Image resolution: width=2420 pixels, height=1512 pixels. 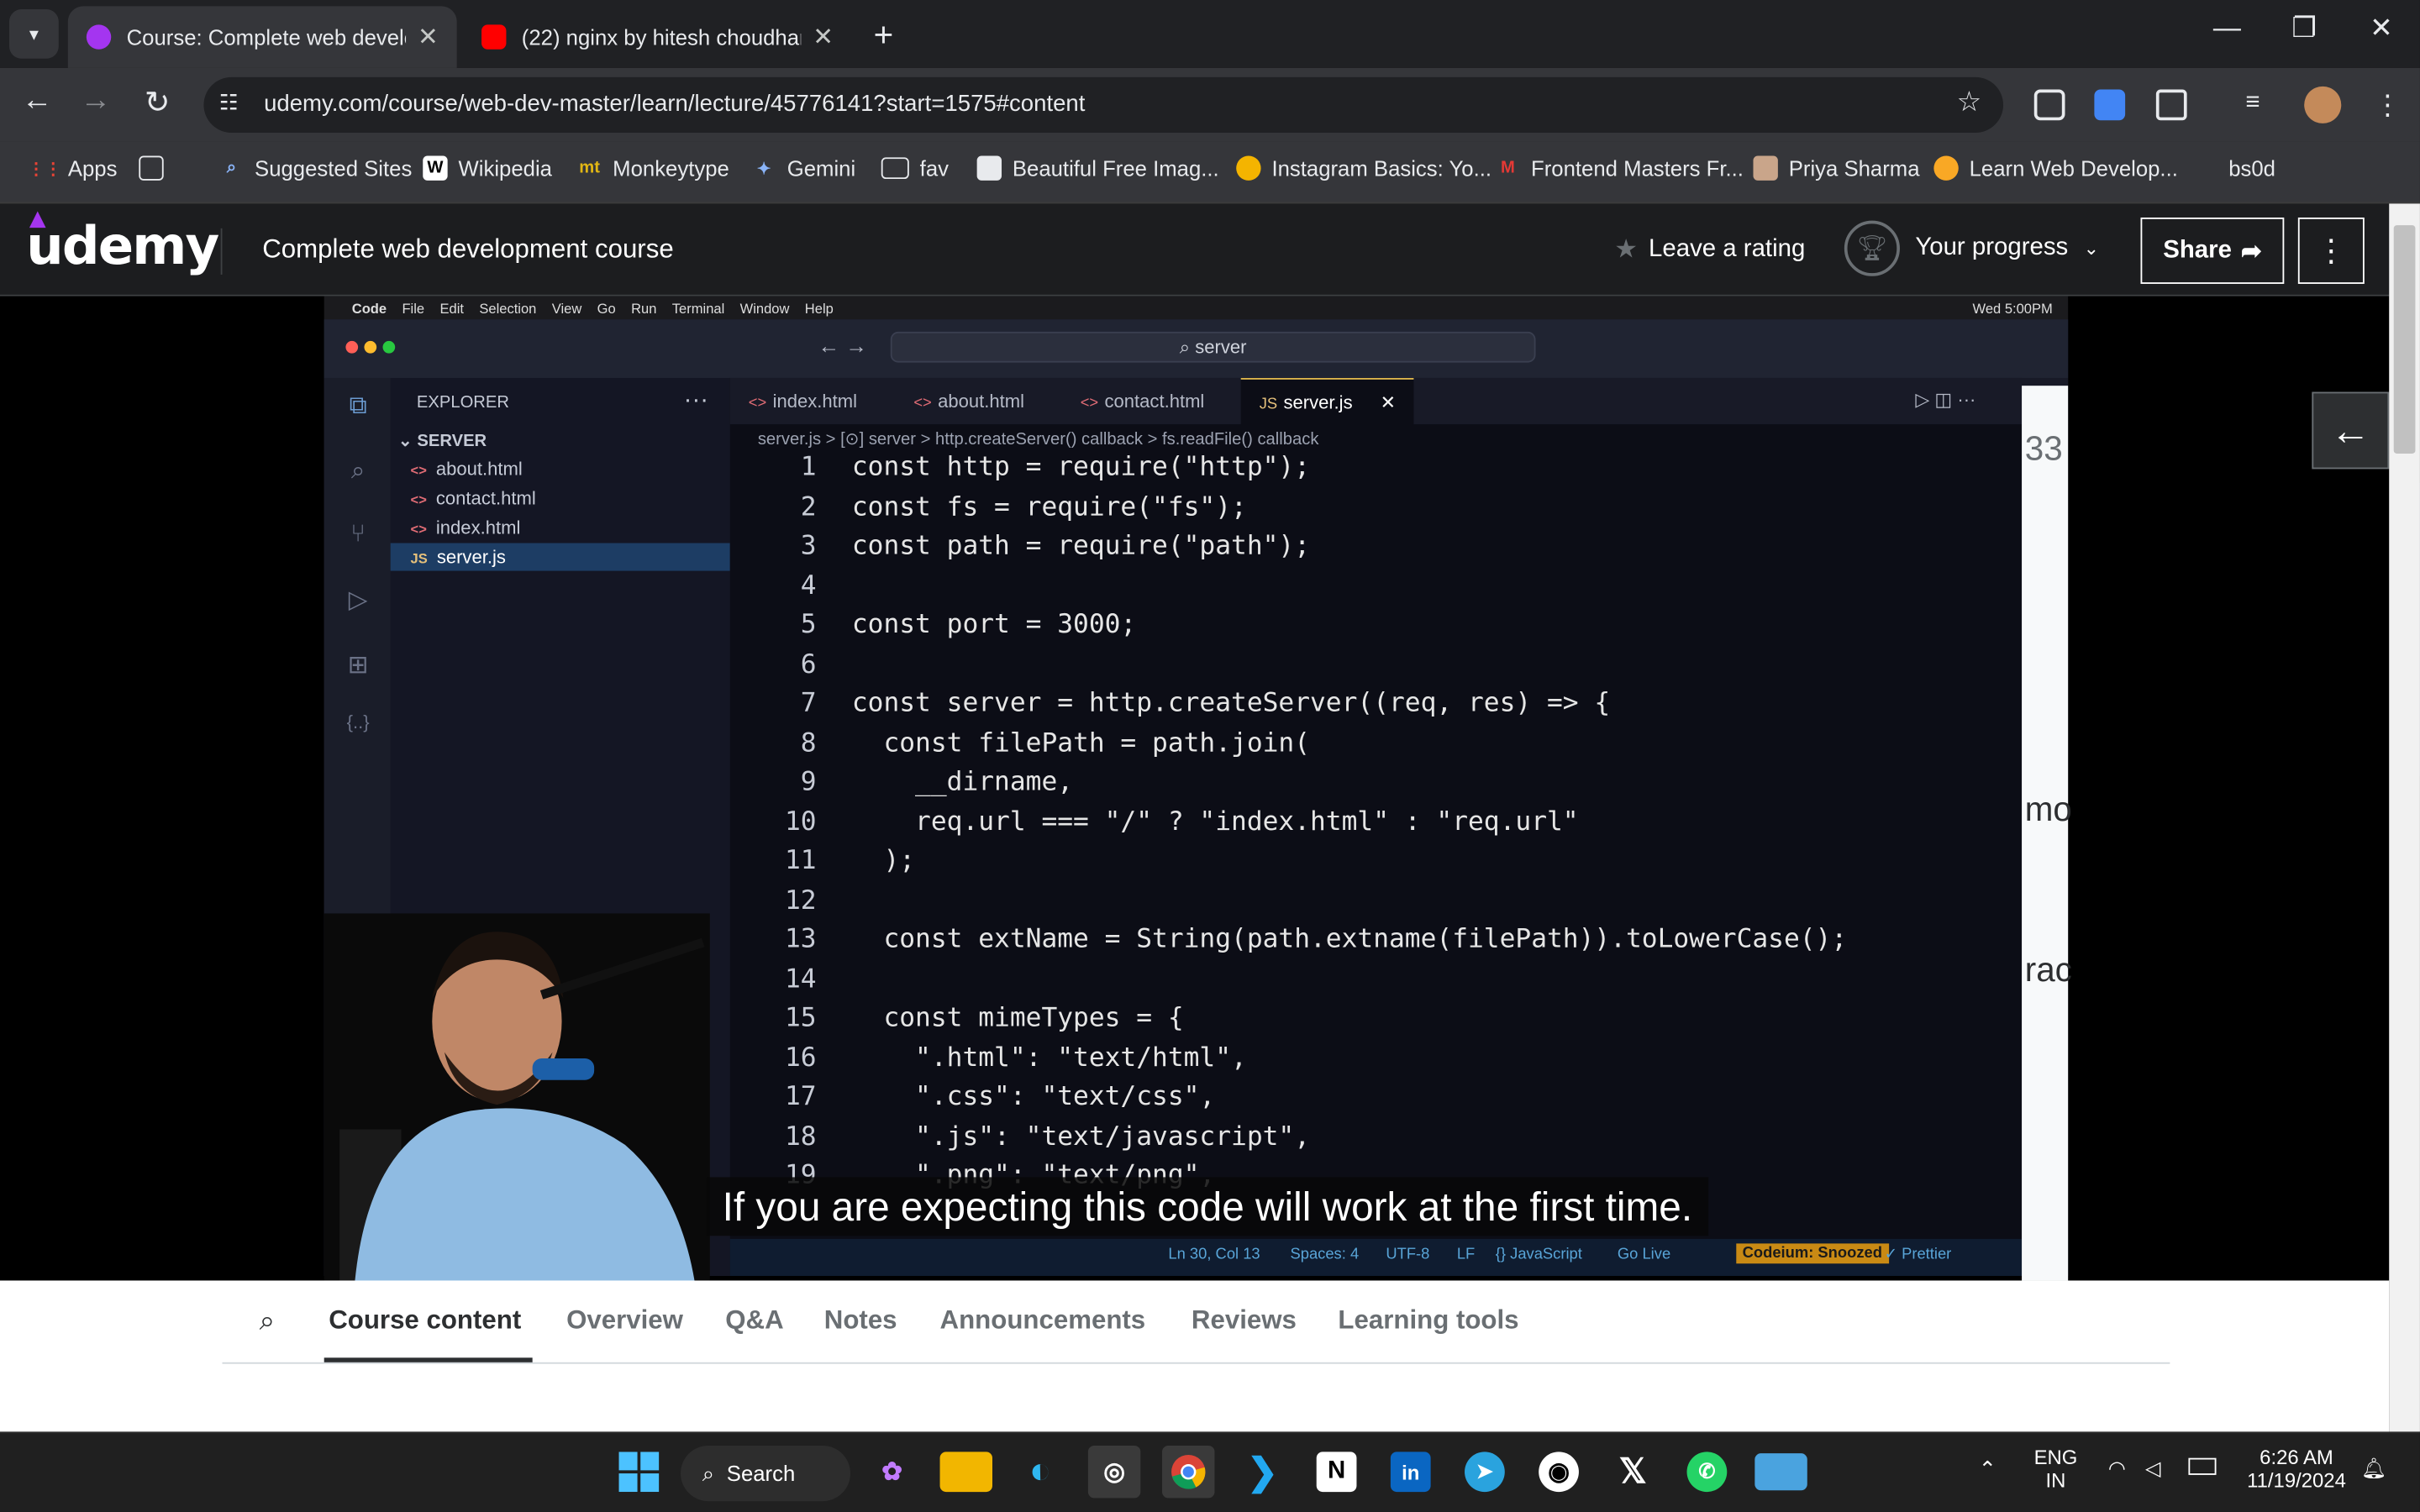 I want to click on header-divider, so click(x=221, y=251).